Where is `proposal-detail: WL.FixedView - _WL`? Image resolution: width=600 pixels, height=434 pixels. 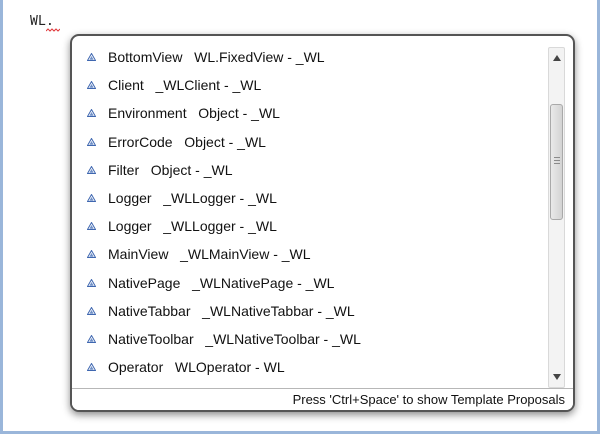 proposal-detail: WL.FixedView - _WL is located at coordinates (259, 57).